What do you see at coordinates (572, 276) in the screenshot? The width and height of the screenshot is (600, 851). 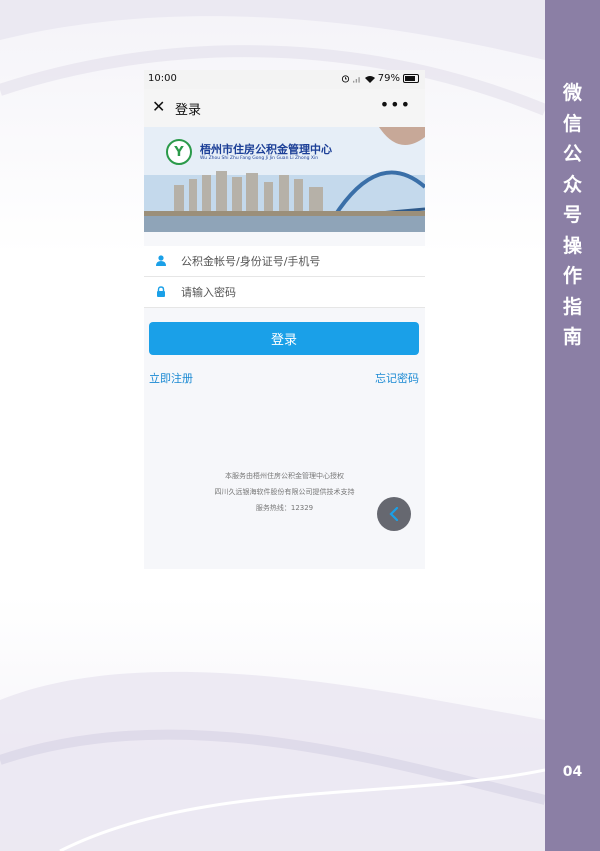 I see `guide-title-char: 作` at bounding box center [572, 276].